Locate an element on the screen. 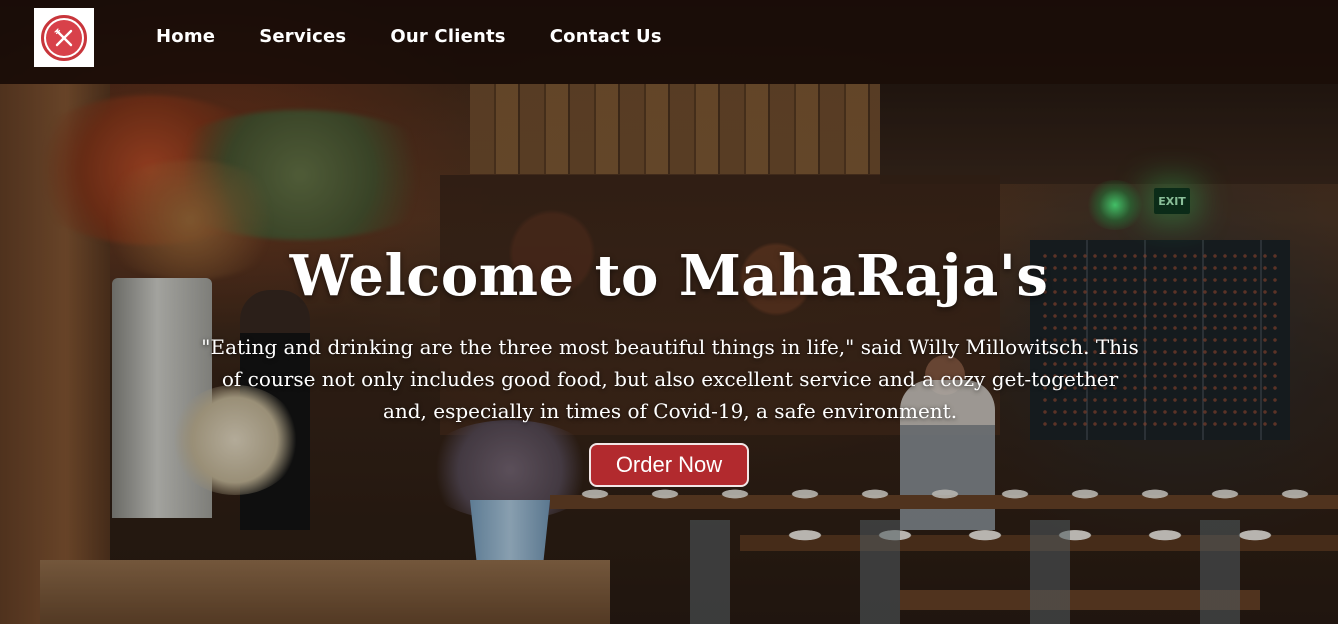 The width and height of the screenshot is (1338, 624). order-now-button: Order Now is located at coordinates (669, 465).